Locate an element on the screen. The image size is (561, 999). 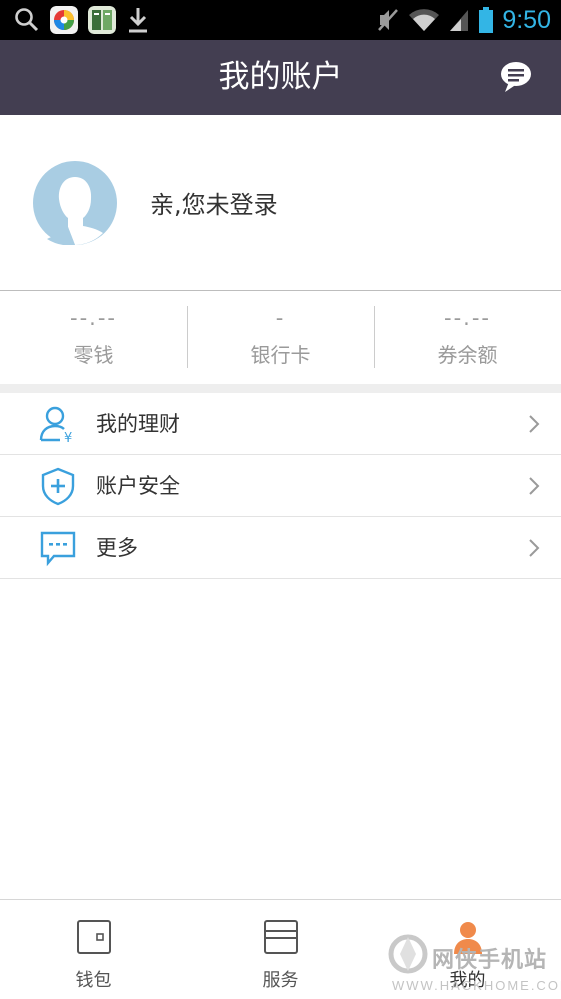
menu-item-finance: ¥ 我的理财 is located at coordinates (280, 424).